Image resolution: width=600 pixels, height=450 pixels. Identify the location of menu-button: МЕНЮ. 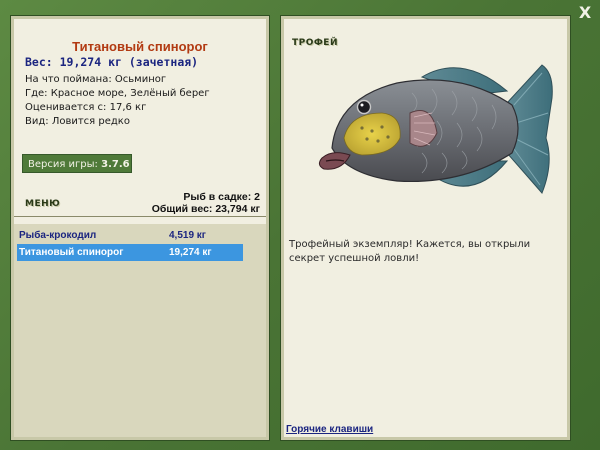
(42, 204).